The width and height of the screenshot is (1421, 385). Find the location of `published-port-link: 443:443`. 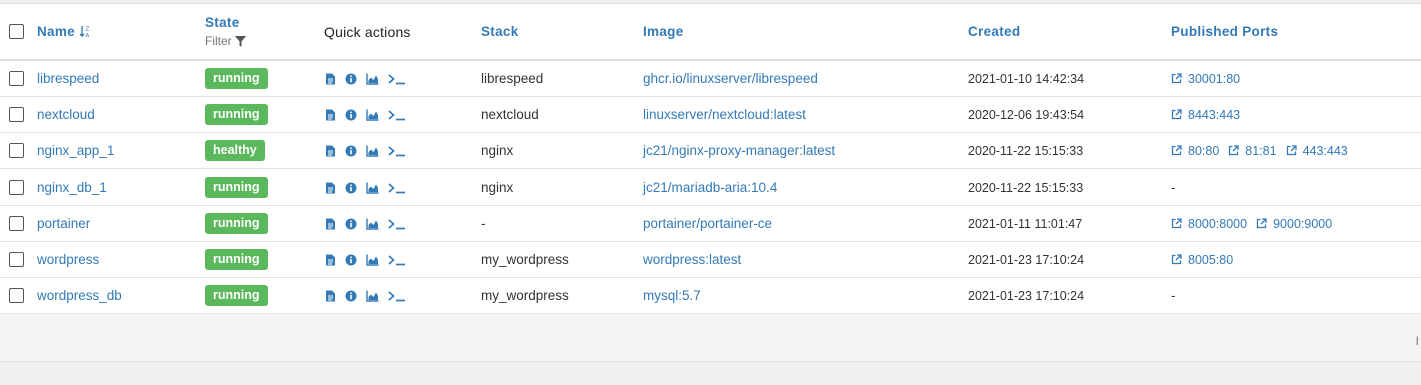

published-port-link: 443:443 is located at coordinates (1317, 151).